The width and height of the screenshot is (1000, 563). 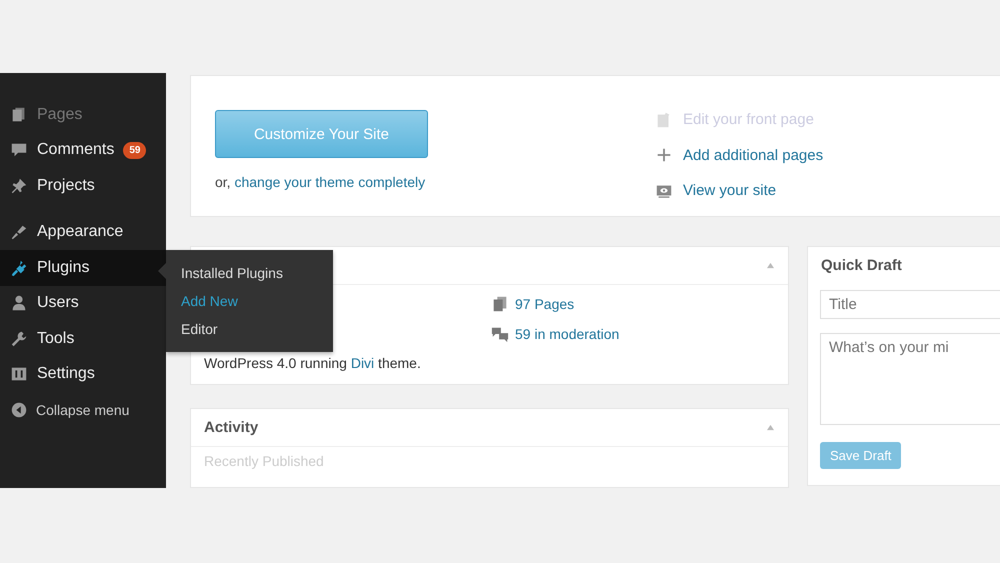 I want to click on sidebar-item: Settings, so click(x=83, y=374).